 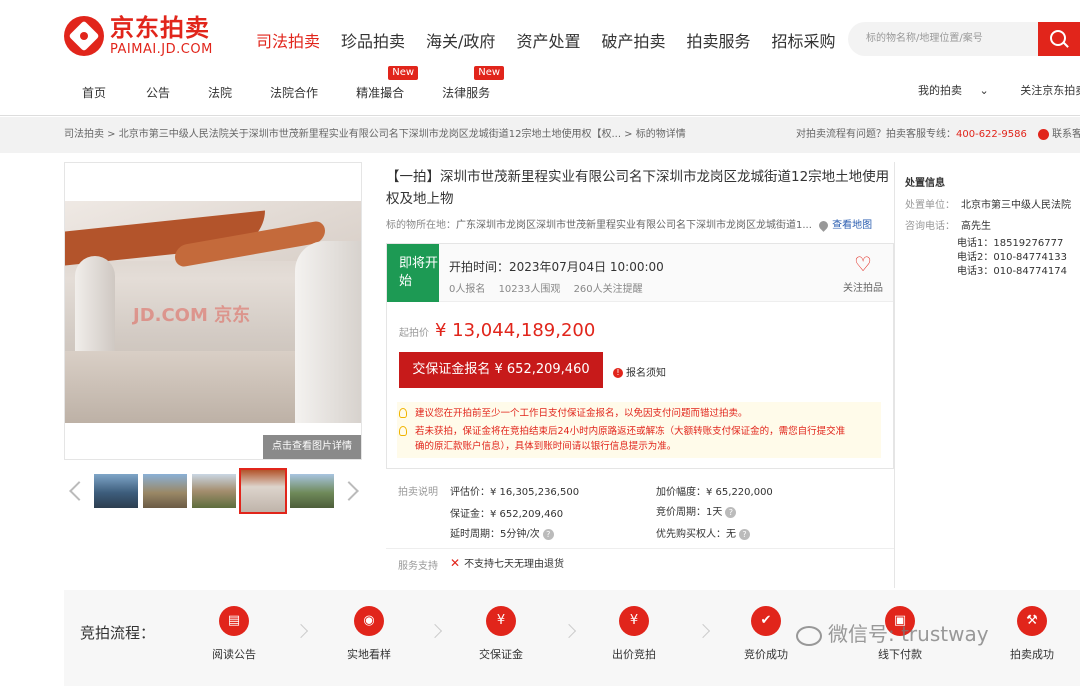 I want to click on subnav-home: 首页, so click(x=94, y=92).